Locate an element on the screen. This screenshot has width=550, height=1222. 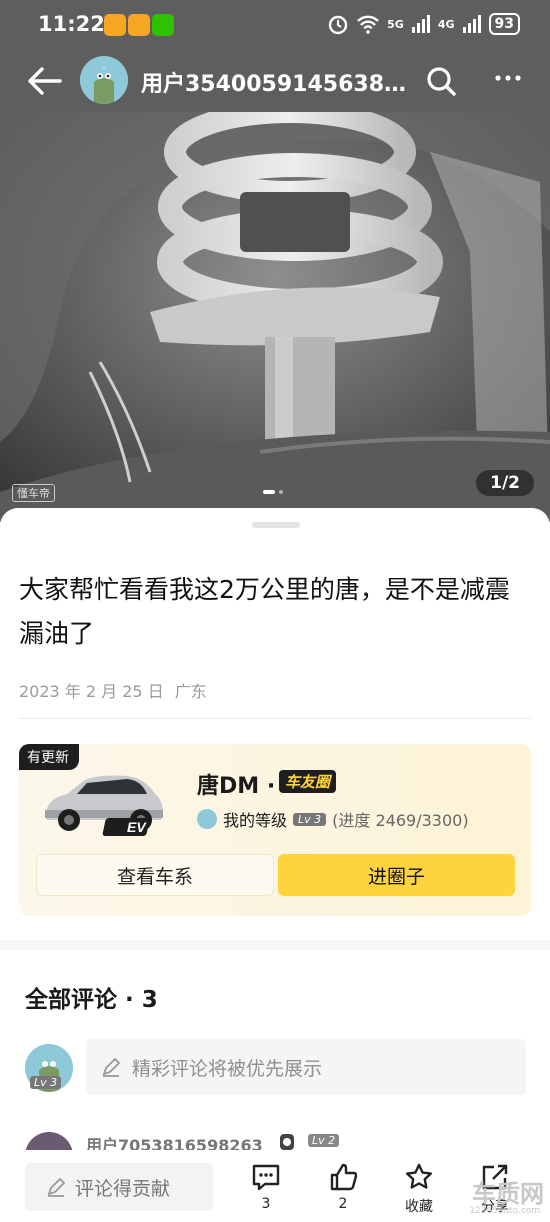
comment-action: 3 is located at coordinates (266, 1187).